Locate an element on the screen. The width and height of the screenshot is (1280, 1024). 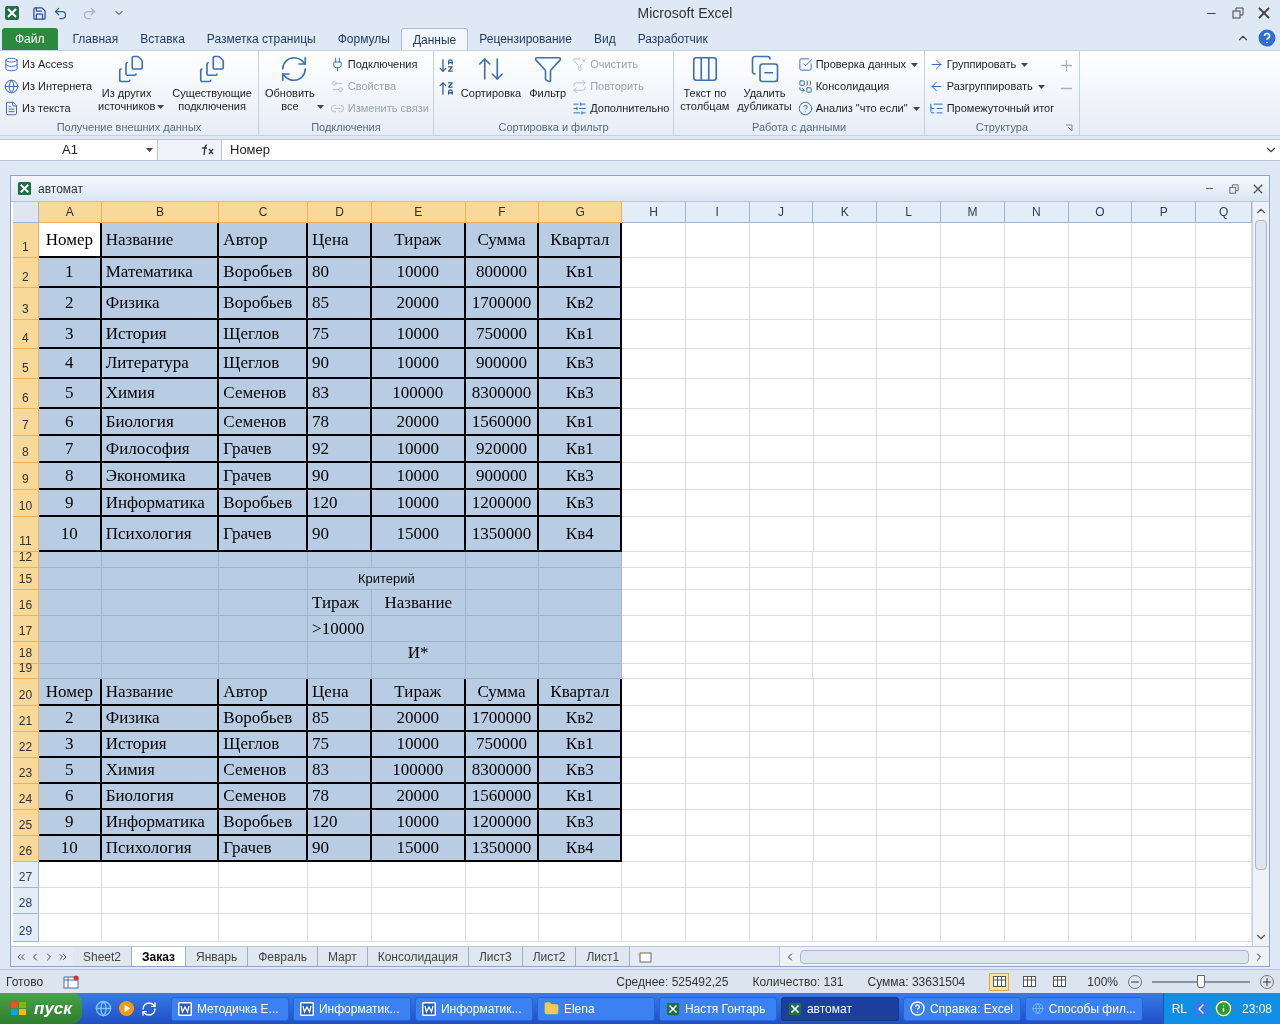
row-header: 8 is located at coordinates (26, 449).